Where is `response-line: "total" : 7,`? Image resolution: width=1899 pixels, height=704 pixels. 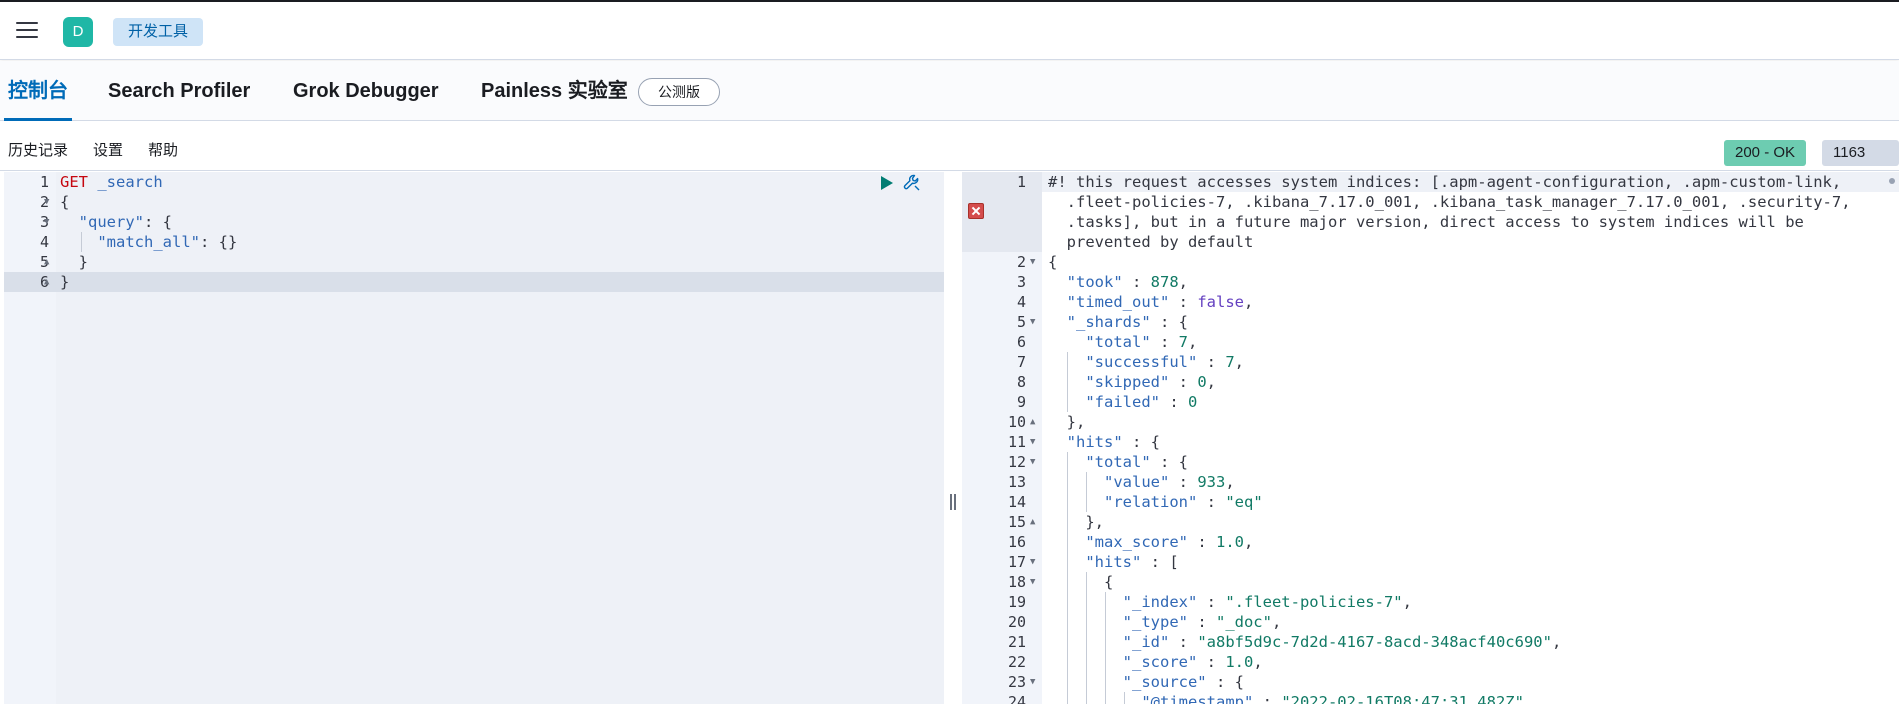
response-line: "total" : 7, is located at coordinates (1141, 342).